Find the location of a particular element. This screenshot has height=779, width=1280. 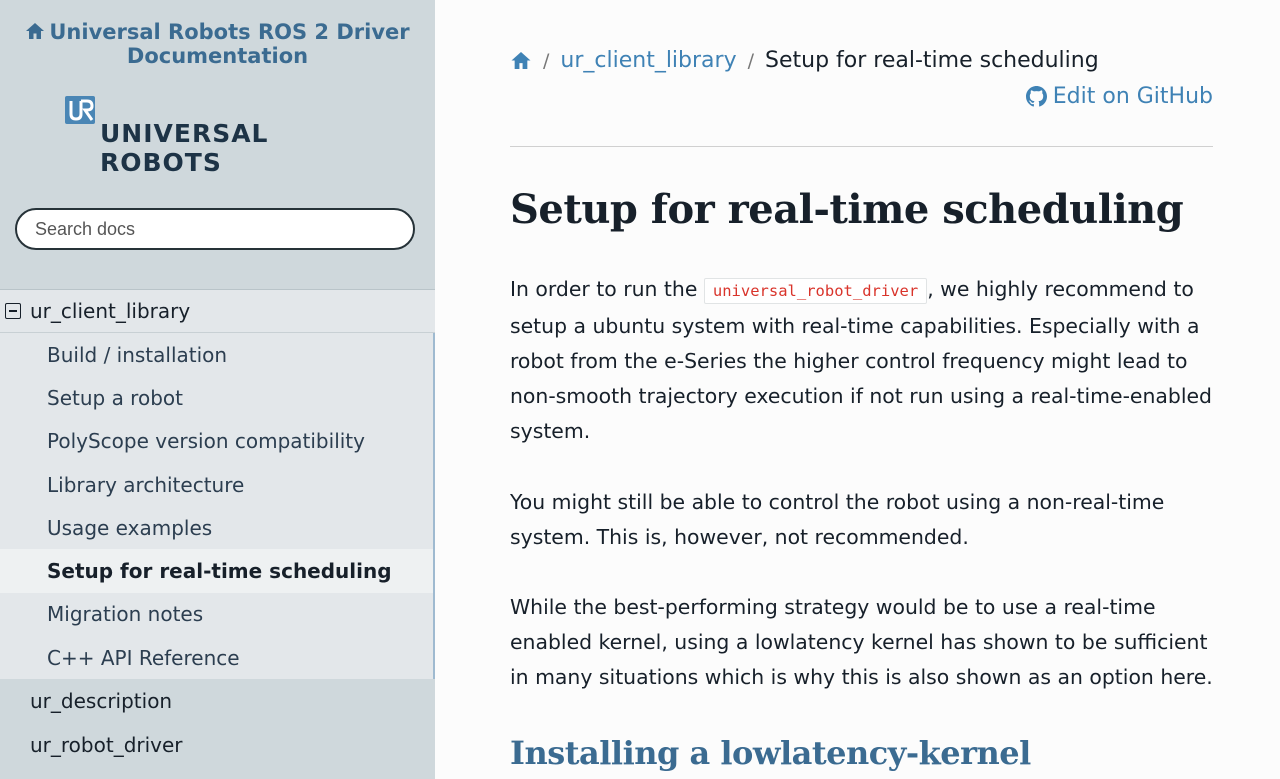

nav-item-build-installation: Build / installation is located at coordinates (216, 354).